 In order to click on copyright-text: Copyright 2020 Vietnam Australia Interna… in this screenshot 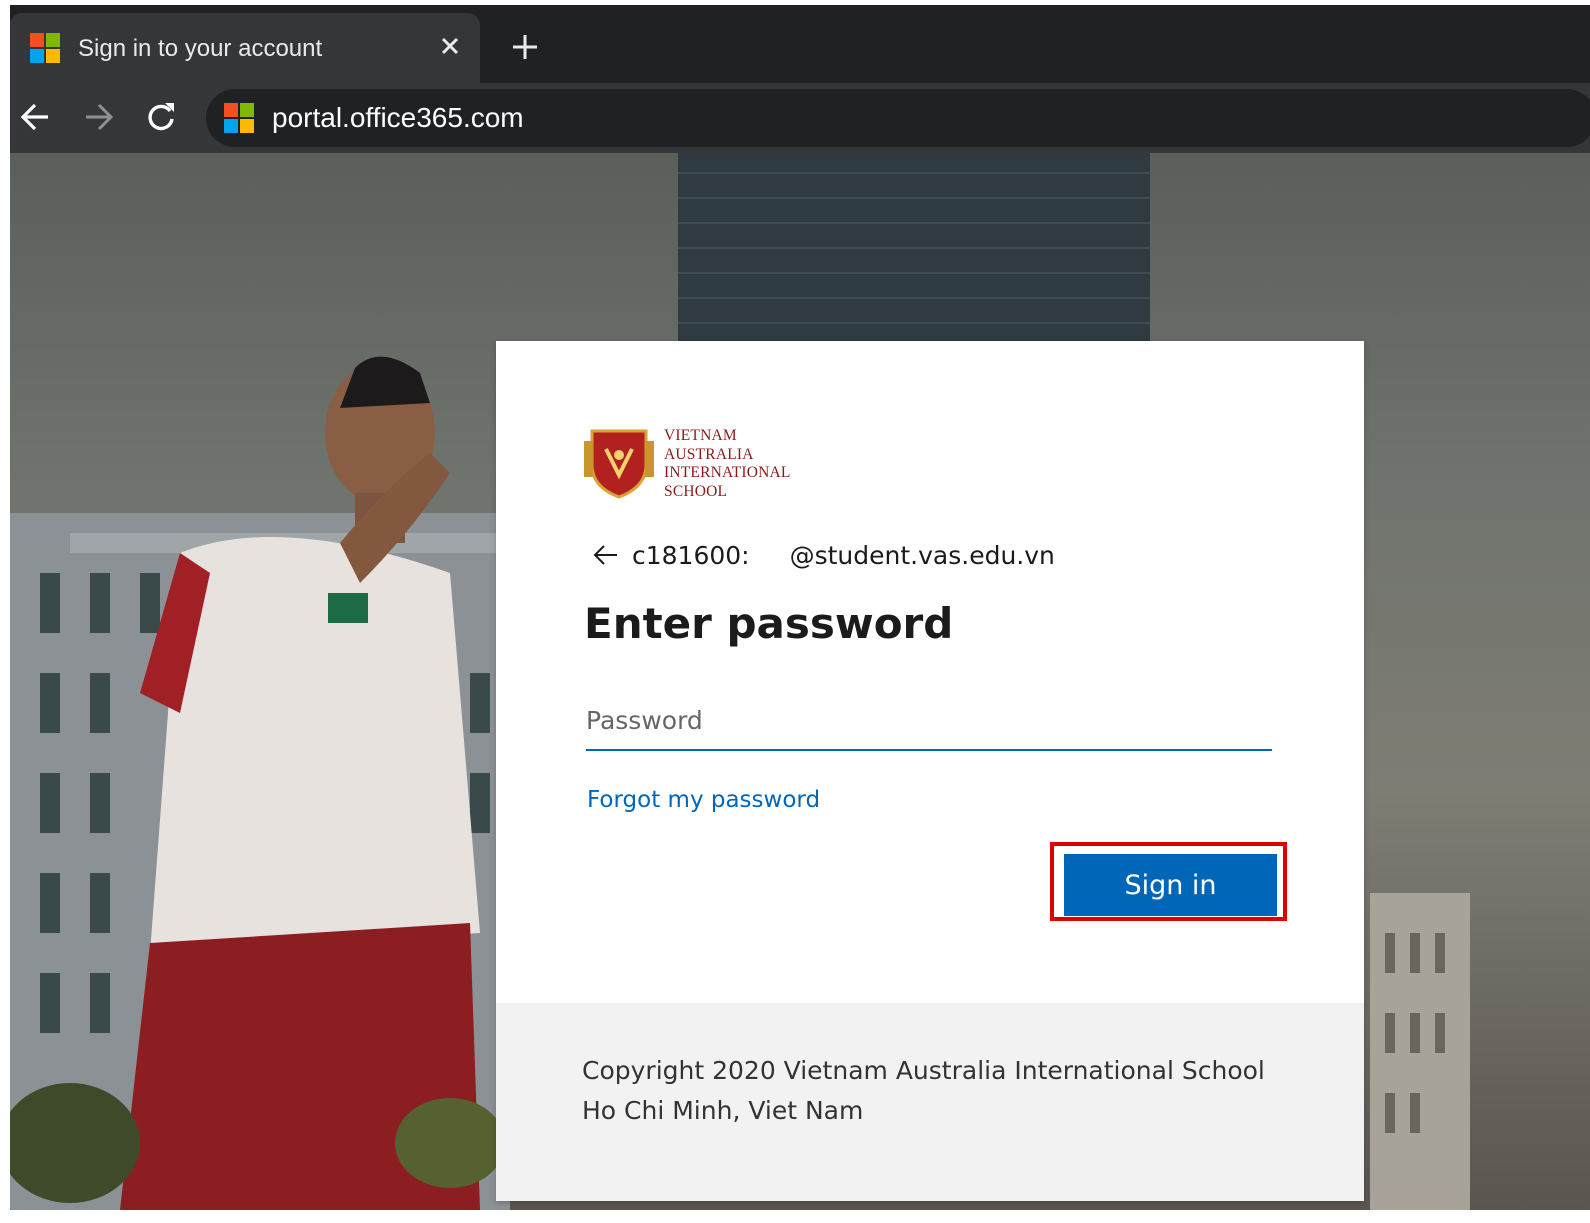, I will do `click(923, 1090)`.